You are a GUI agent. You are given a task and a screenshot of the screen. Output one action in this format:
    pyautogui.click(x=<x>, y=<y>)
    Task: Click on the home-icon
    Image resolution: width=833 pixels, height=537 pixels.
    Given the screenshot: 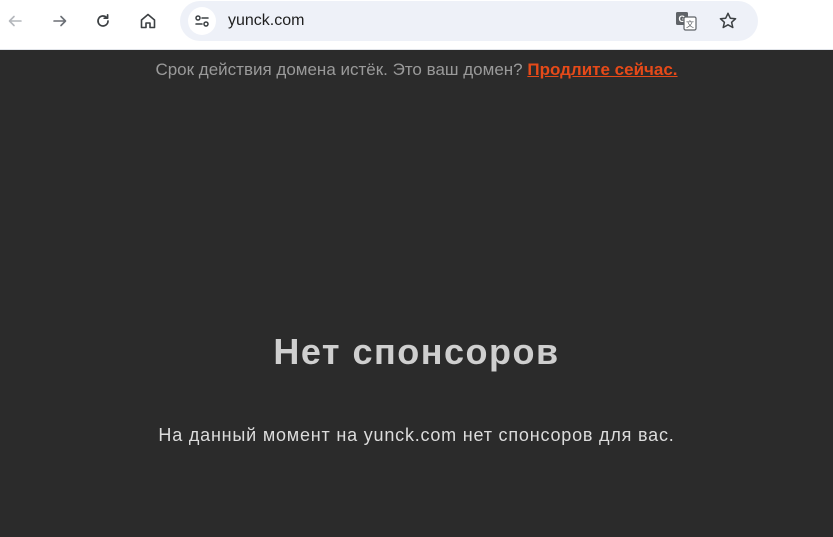 What is the action you would take?
    pyautogui.click(x=148, y=21)
    